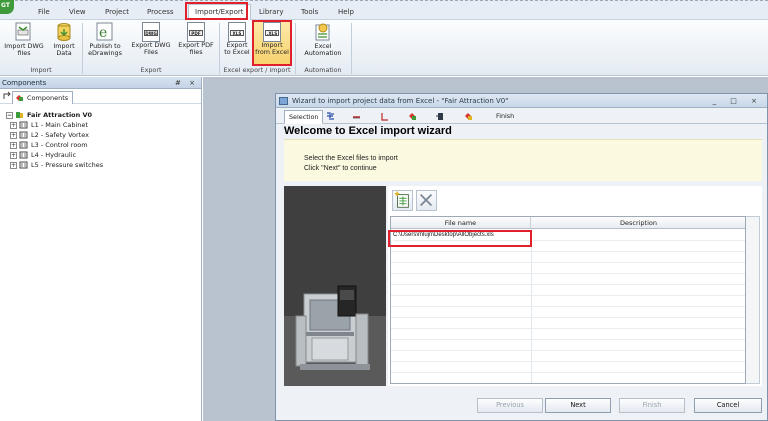  What do you see at coordinates (103, 125) in the screenshot?
I see `tree-item-l1: + L1 - Main Cabinet` at bounding box center [103, 125].